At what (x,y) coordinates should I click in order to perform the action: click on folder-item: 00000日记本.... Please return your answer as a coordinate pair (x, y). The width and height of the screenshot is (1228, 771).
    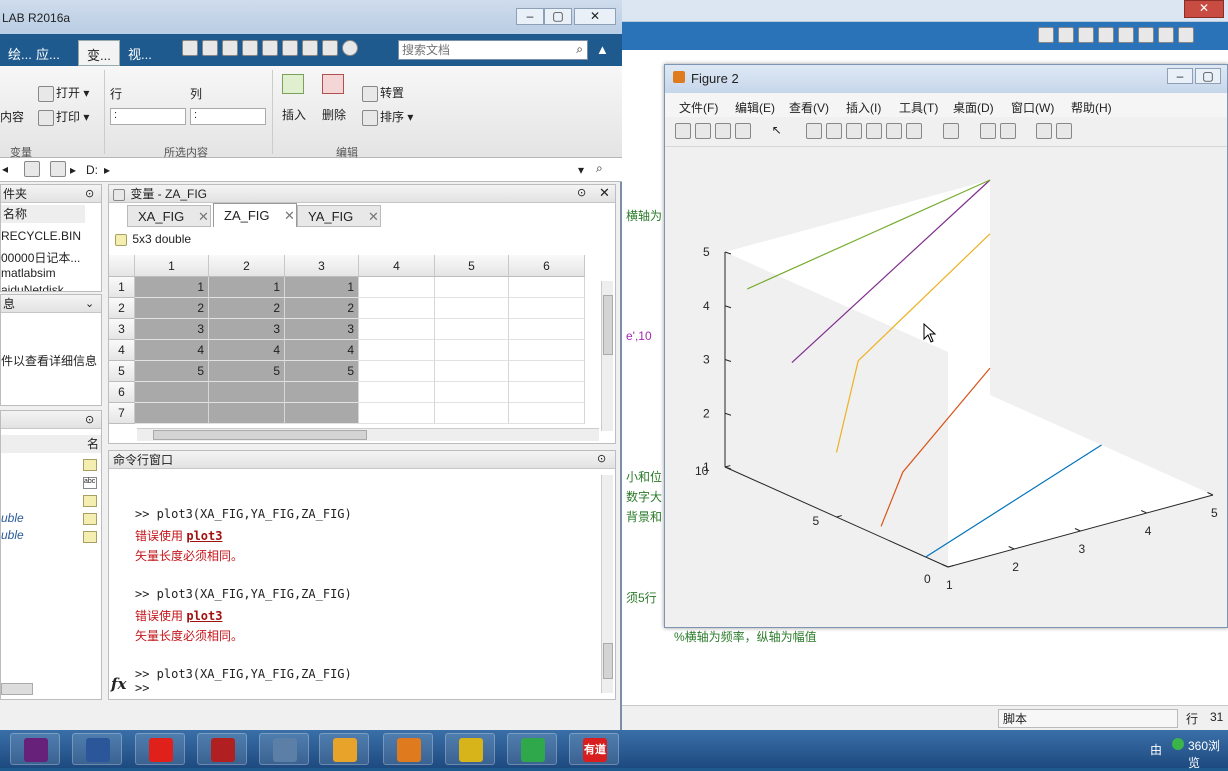
    Looking at the image, I should click on (43, 257).